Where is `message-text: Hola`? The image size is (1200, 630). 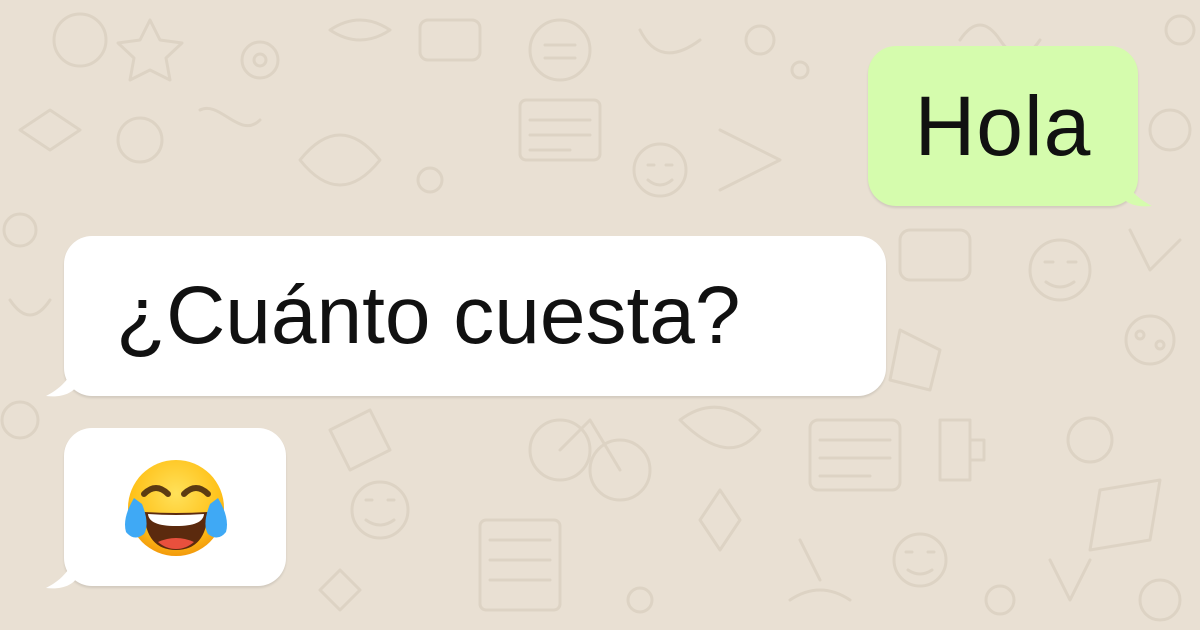
message-text: Hola is located at coordinates (1003, 125).